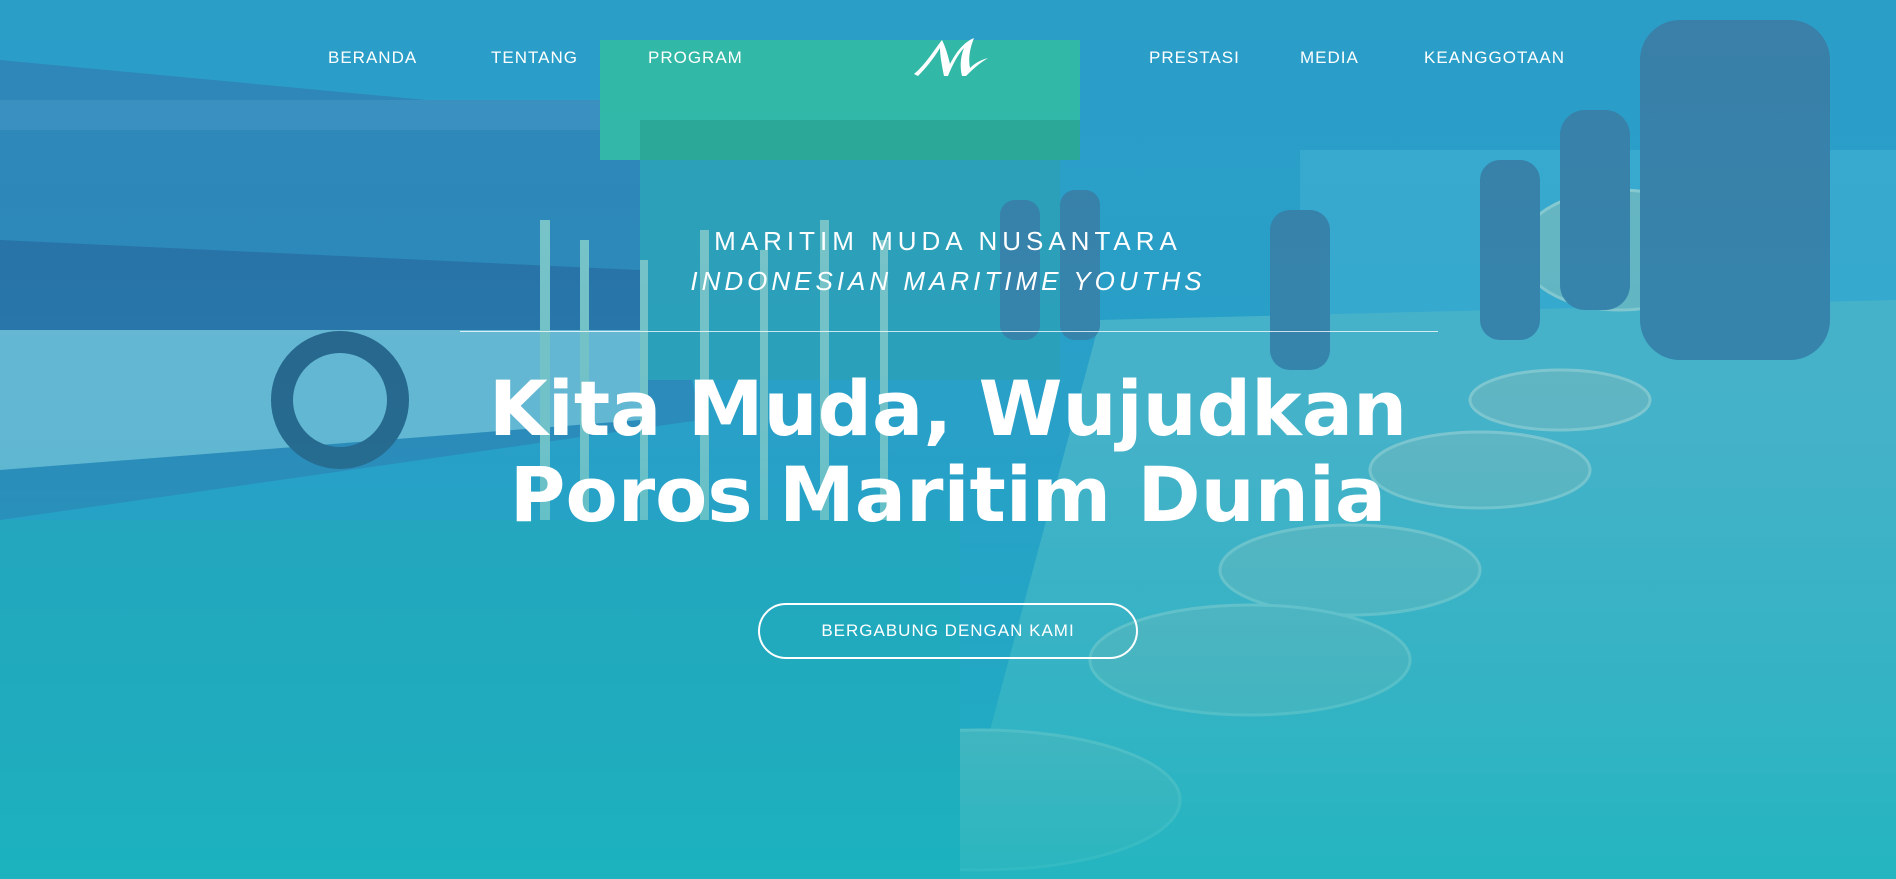  Describe the element at coordinates (372, 58) in the screenshot. I see `nav-item-beranda: BERANDA` at that location.